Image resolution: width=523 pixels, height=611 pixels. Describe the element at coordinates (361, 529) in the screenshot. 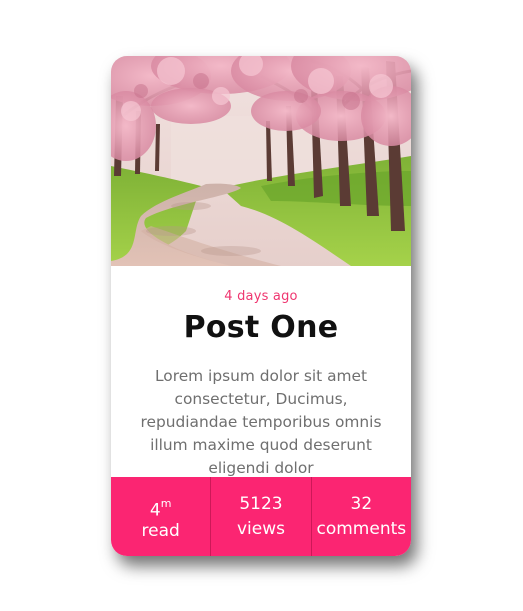

I see `stat-comments-label: comments` at that location.